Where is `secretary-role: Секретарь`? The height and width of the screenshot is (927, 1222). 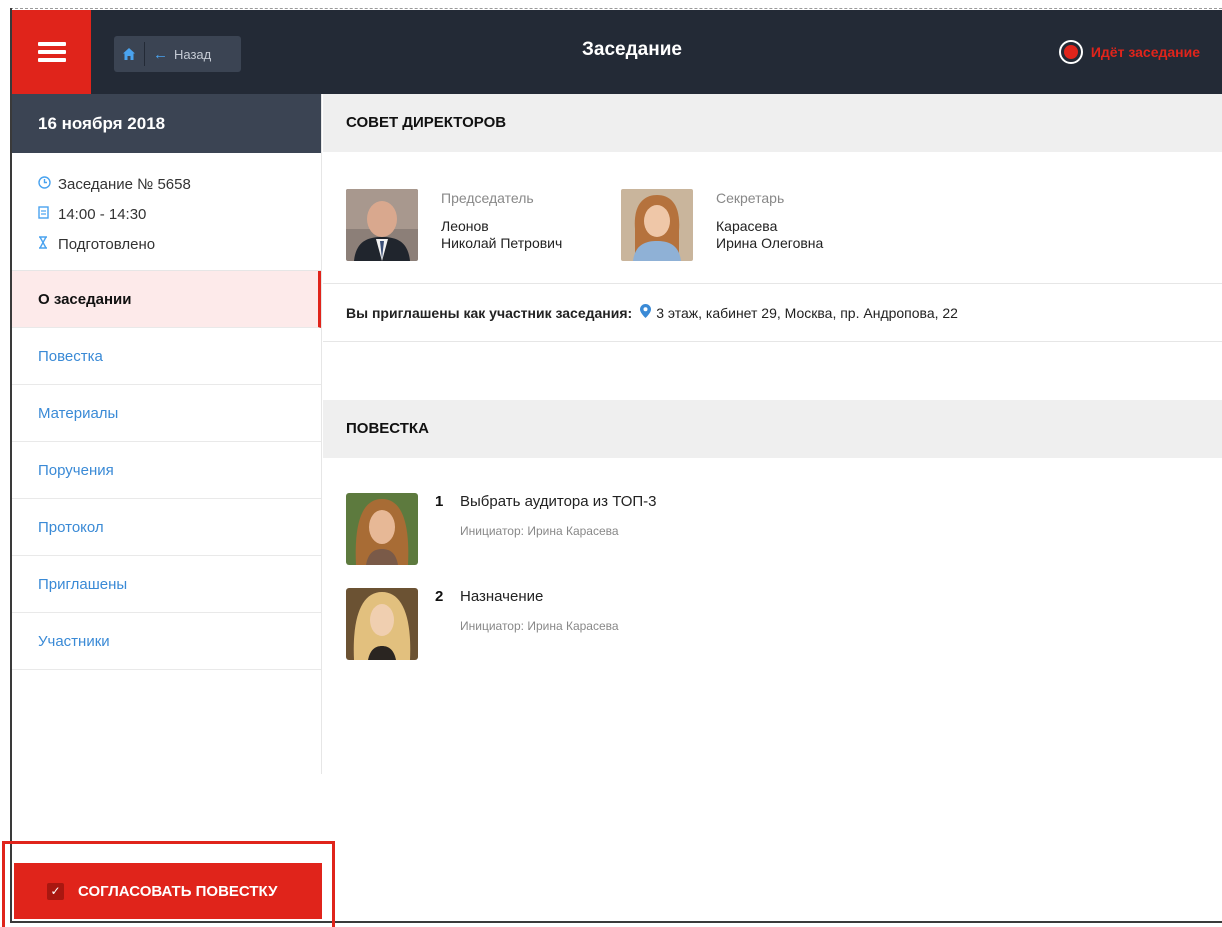 secretary-role: Секретарь is located at coordinates (750, 198).